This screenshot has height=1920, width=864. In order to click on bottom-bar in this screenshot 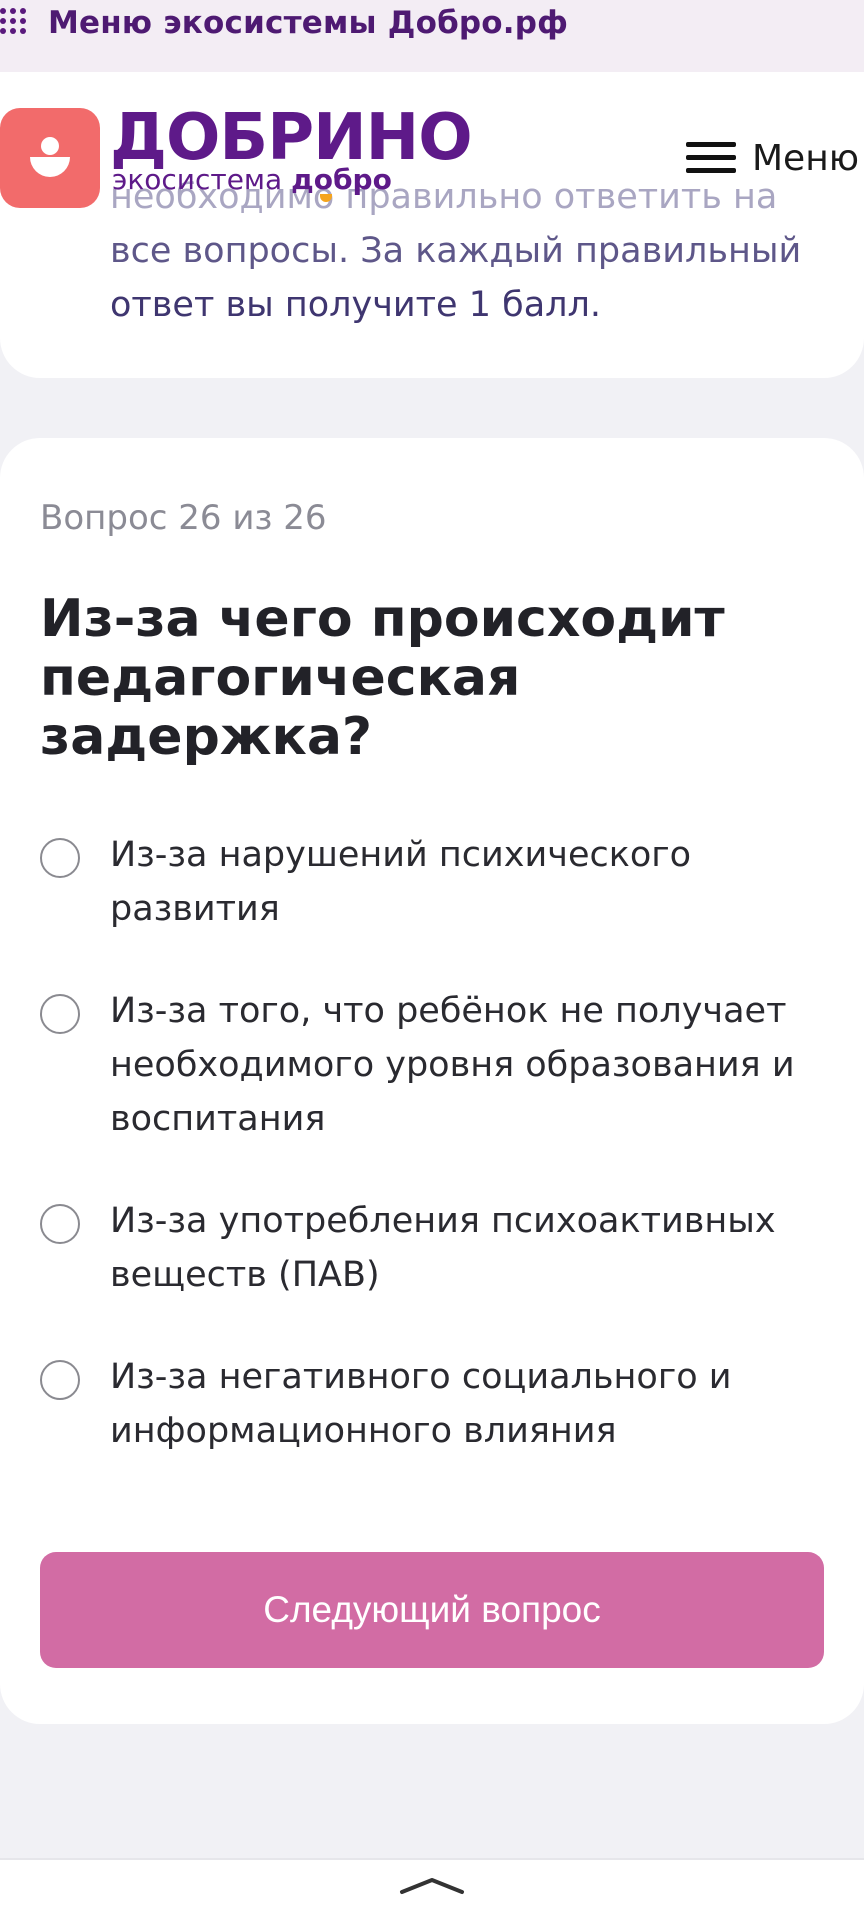, I will do `click(432, 1889)`.